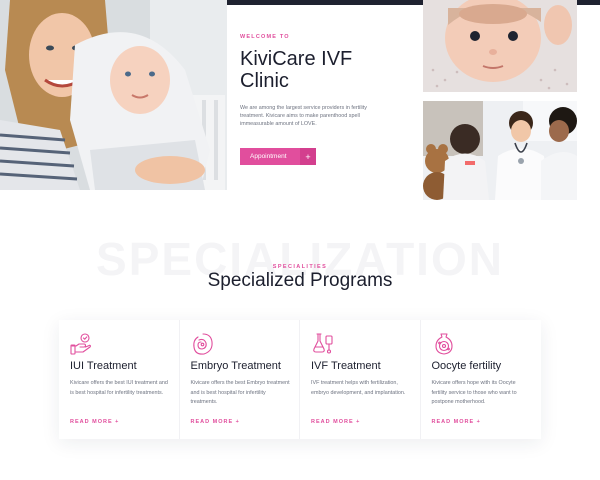 The height and width of the screenshot is (480, 600). Describe the element at coordinates (113, 95) in the screenshot. I see `mother-with-baby-photo` at that location.